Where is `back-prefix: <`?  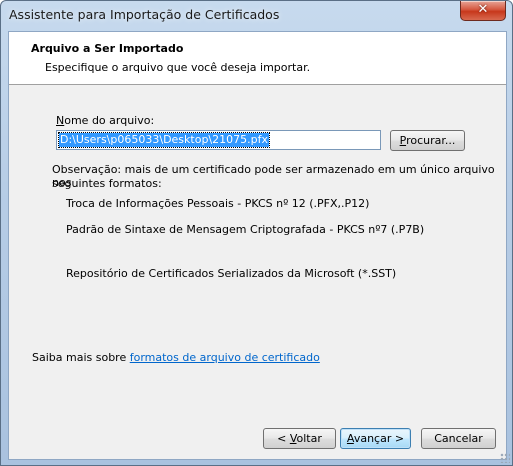
back-prefix: < is located at coordinates (283, 438).